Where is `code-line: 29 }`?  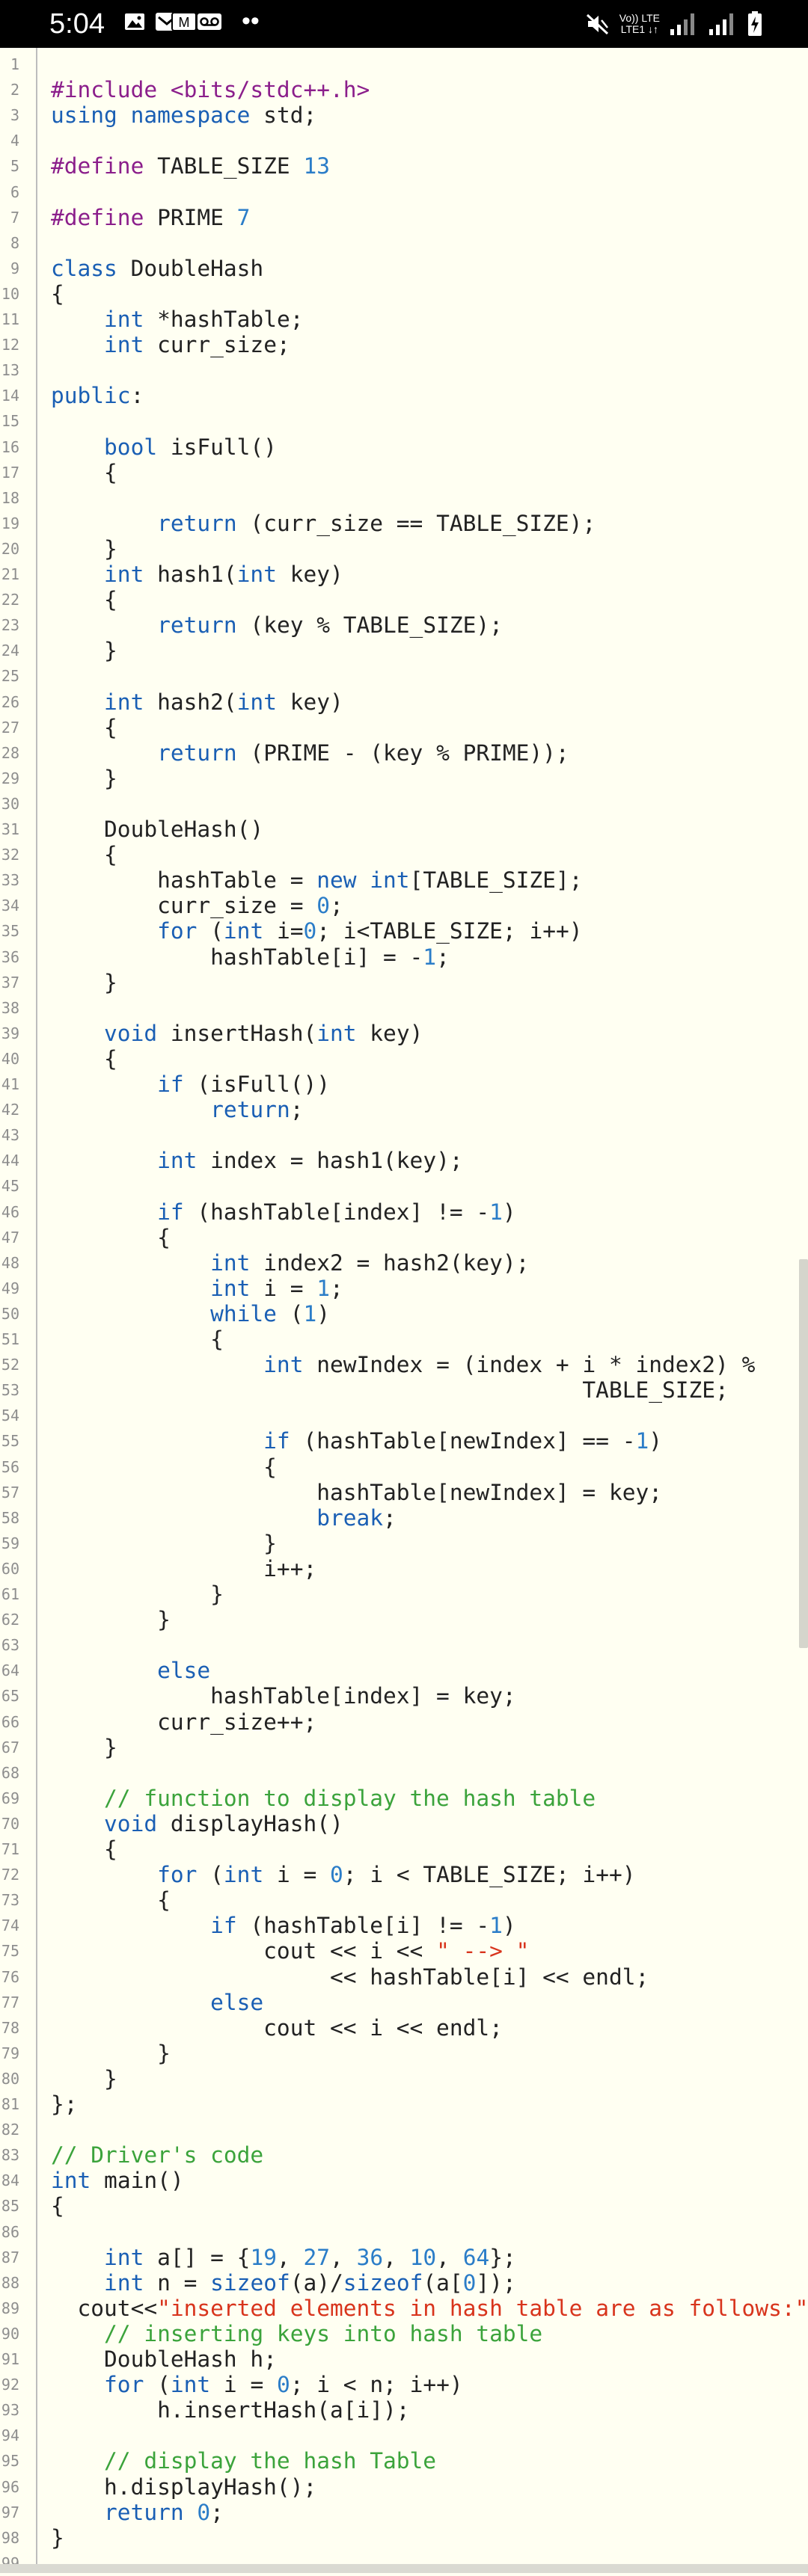 code-line: 29 } is located at coordinates (404, 778).